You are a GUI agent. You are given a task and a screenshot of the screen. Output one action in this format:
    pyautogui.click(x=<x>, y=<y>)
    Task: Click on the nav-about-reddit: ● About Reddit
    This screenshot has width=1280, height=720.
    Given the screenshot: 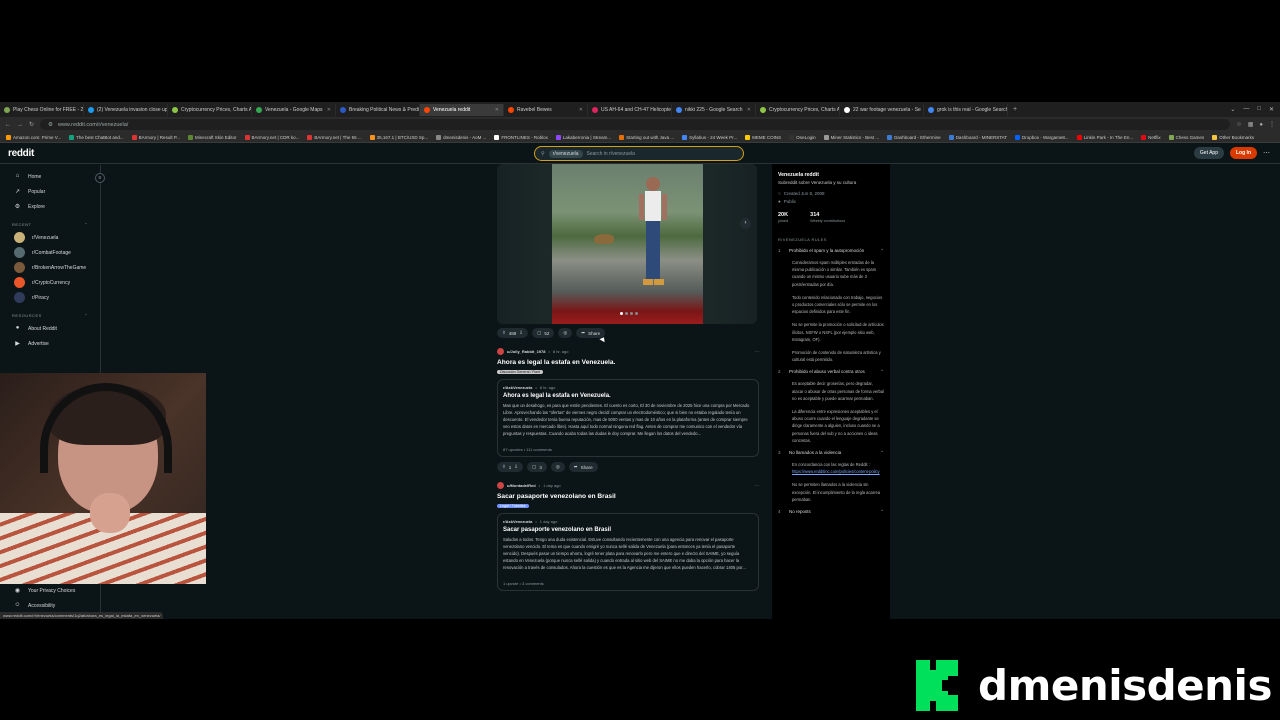 What is the action you would take?
    pyautogui.click(x=50, y=328)
    